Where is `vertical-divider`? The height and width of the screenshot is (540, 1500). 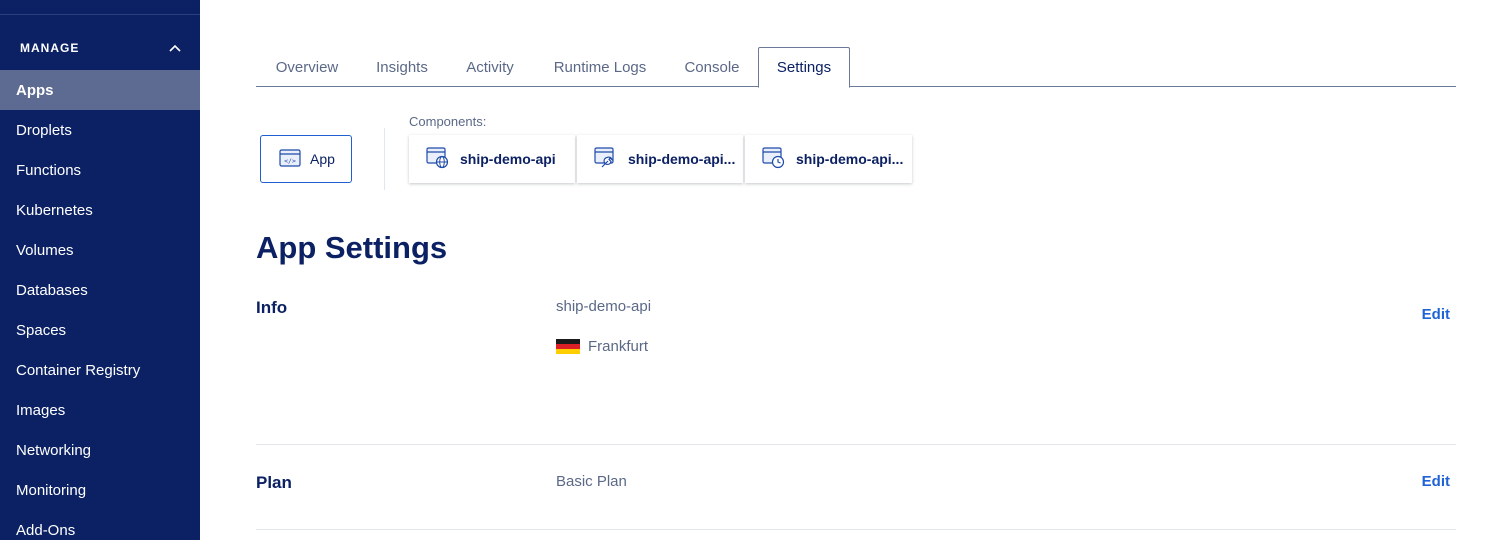 vertical-divider is located at coordinates (384, 159).